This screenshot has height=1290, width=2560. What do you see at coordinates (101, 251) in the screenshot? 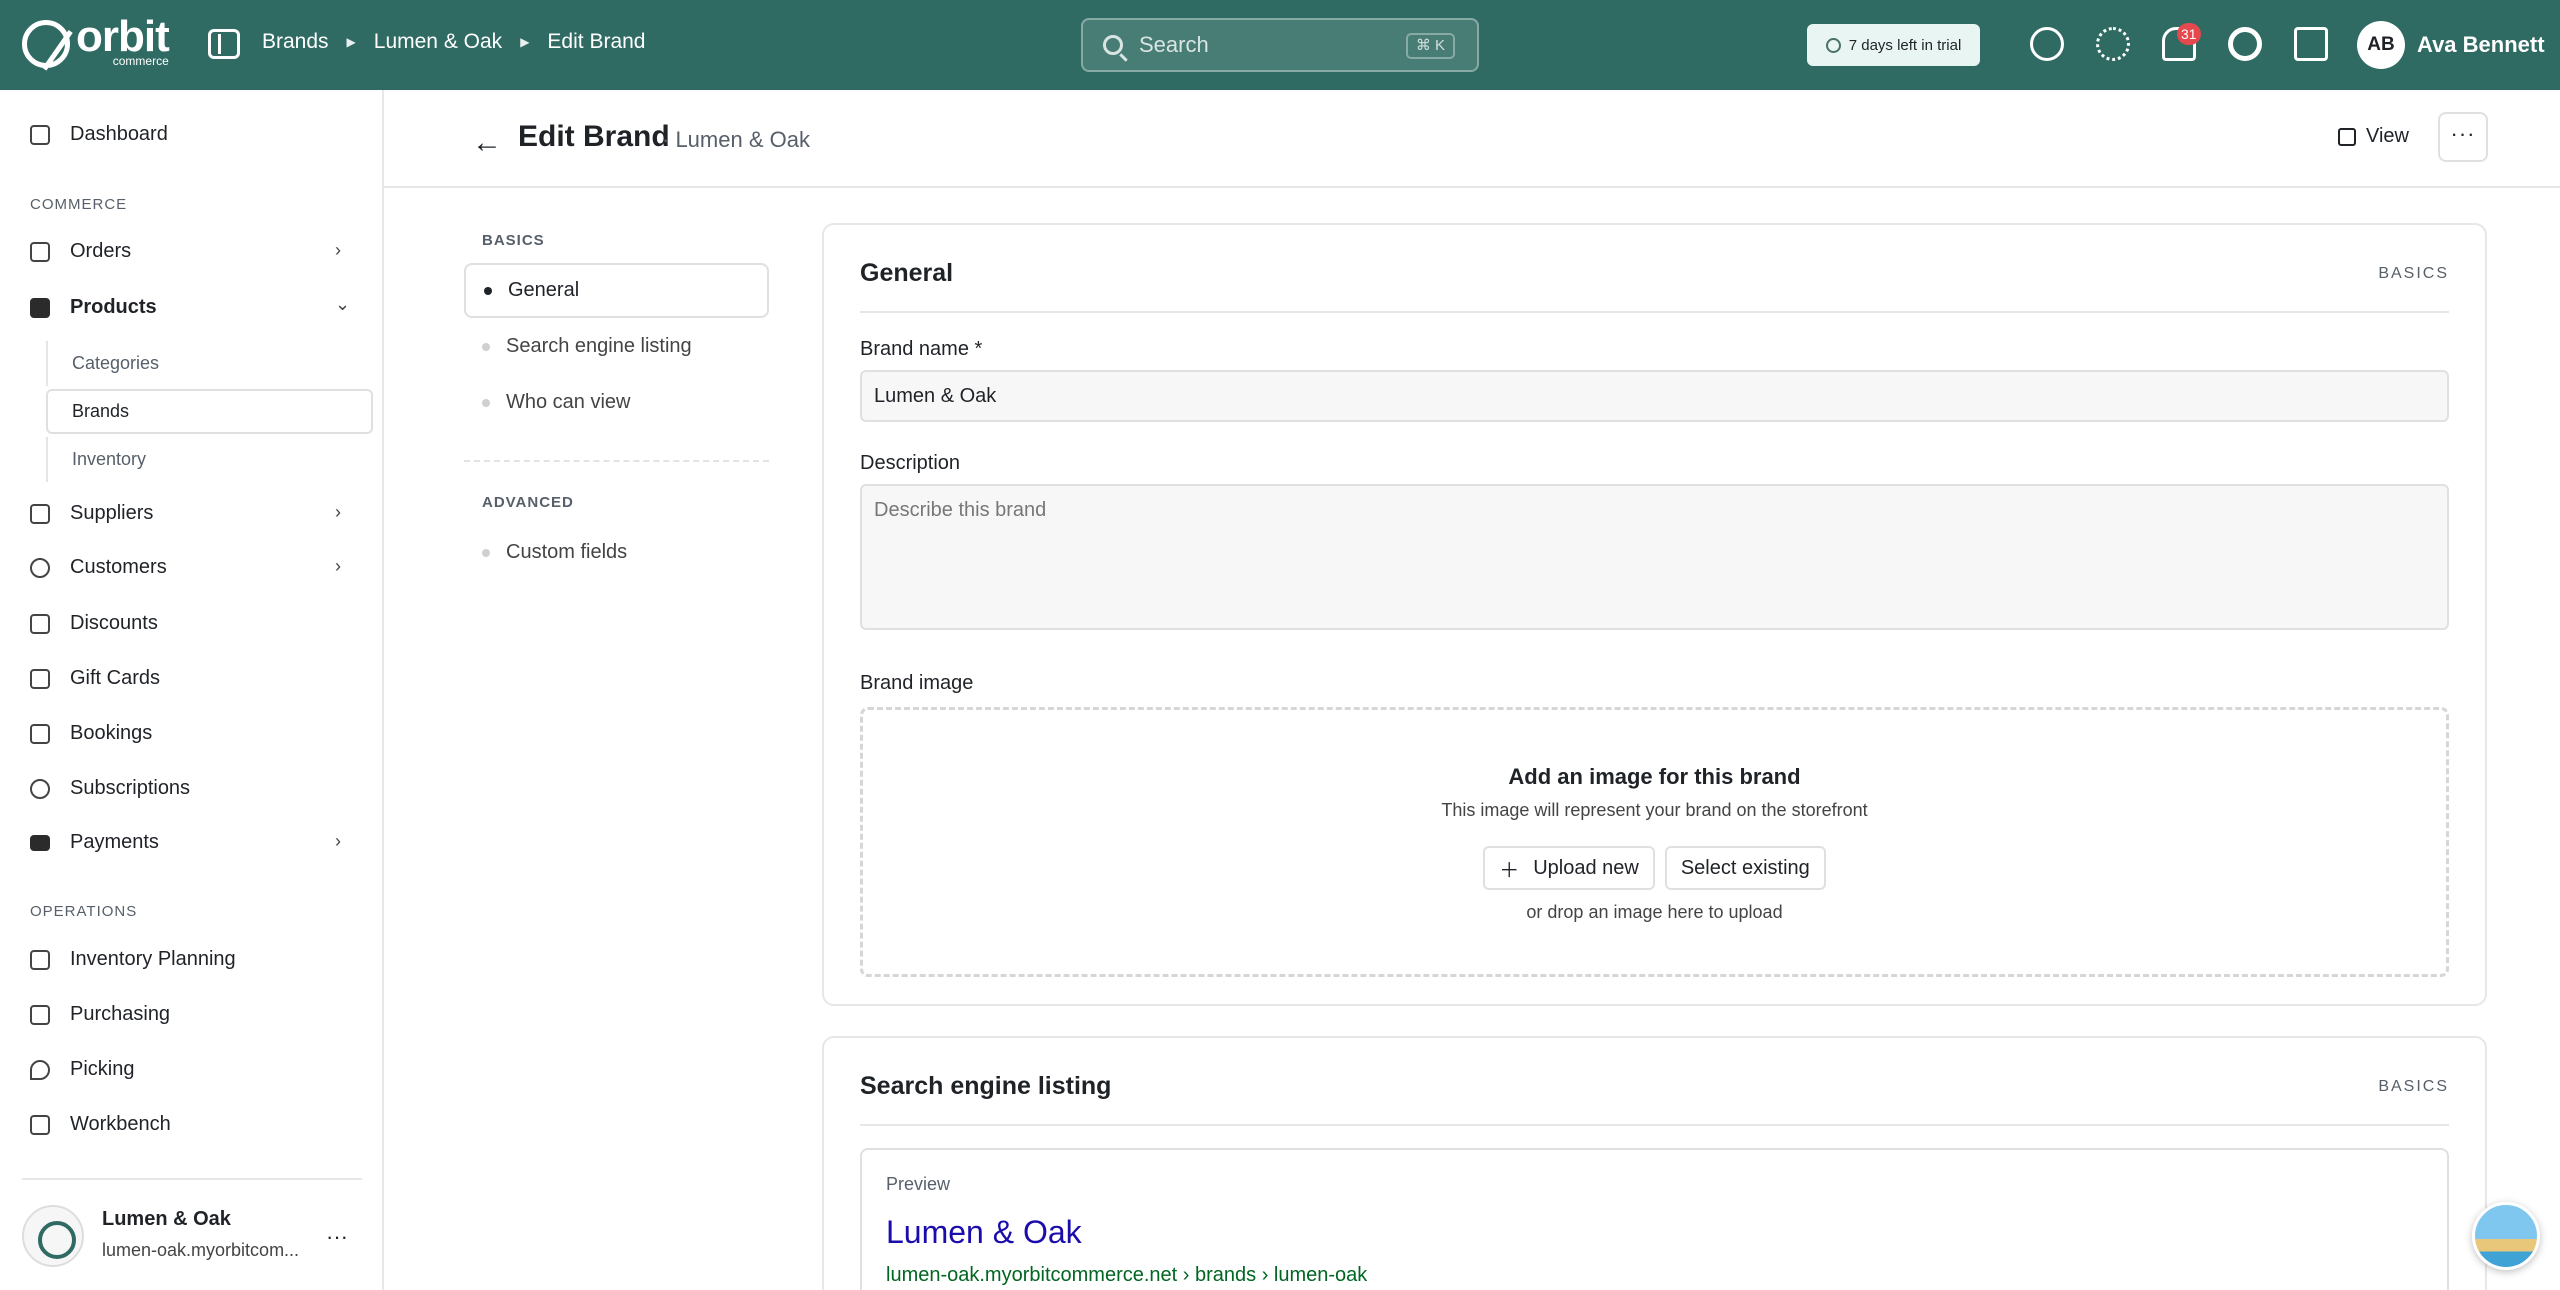
I see `sidebar-item-label: Orders` at bounding box center [101, 251].